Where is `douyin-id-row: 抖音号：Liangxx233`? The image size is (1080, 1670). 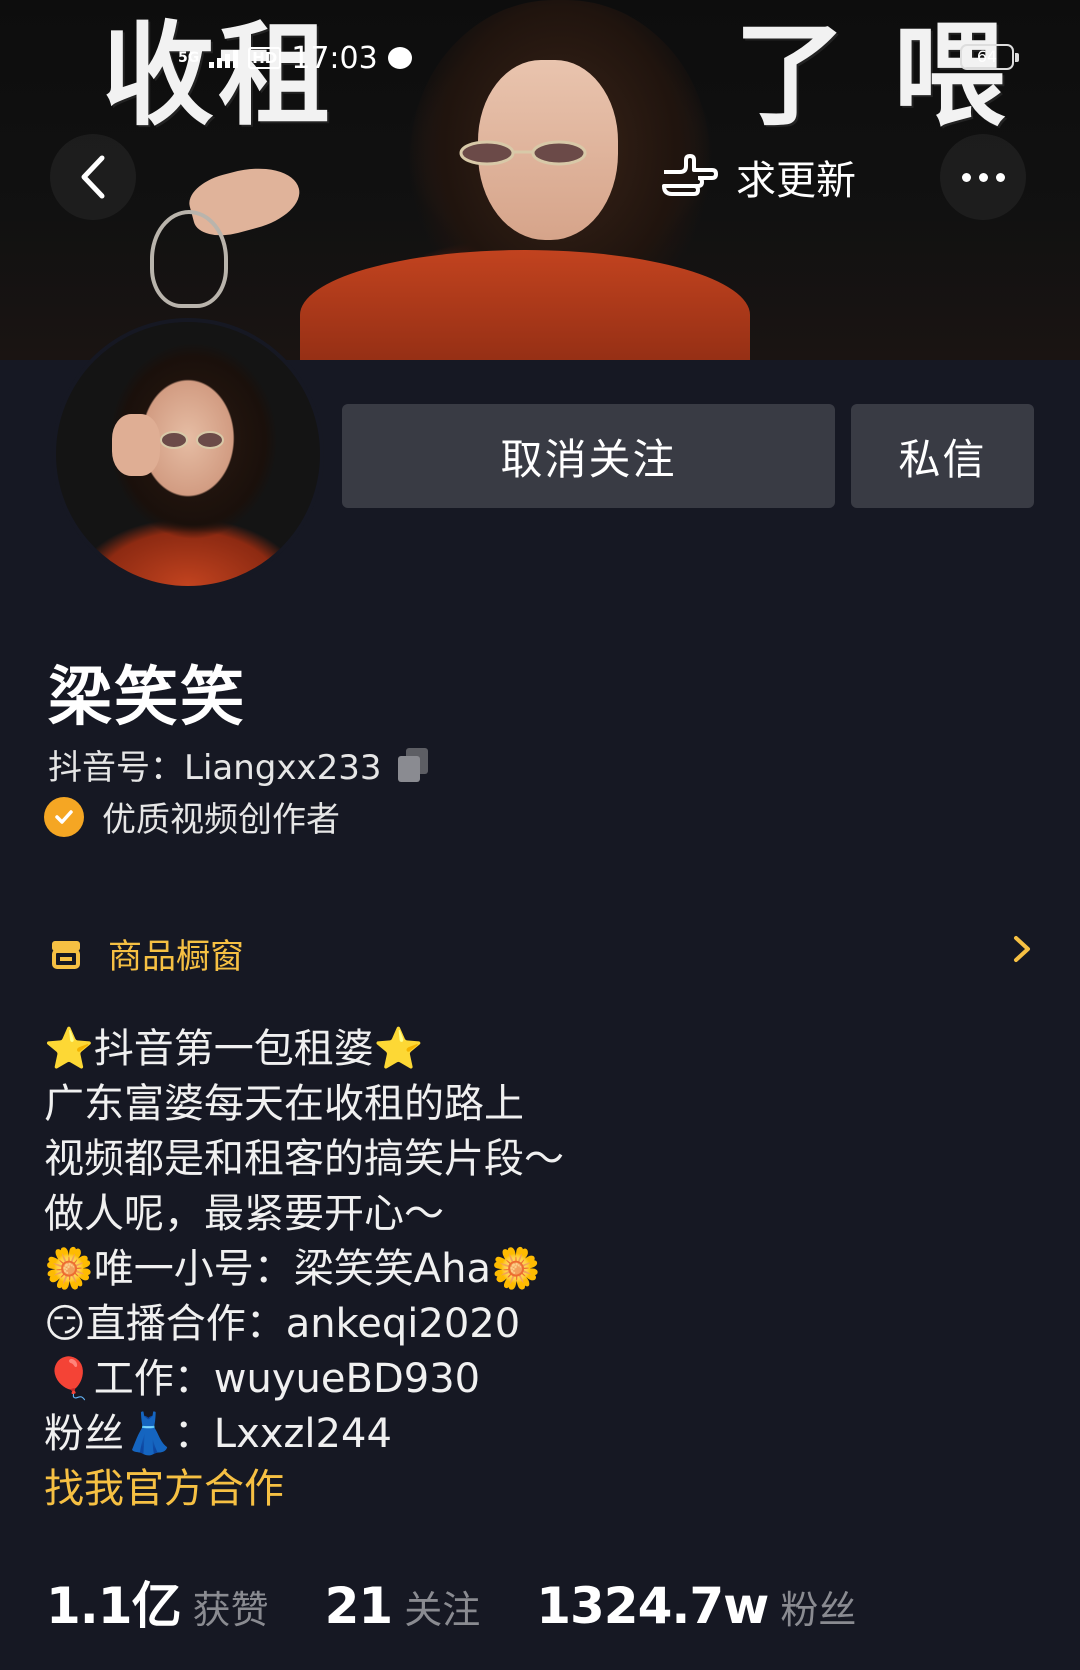
douyin-id-row: 抖音号：Liangxx233 is located at coordinates (239, 764).